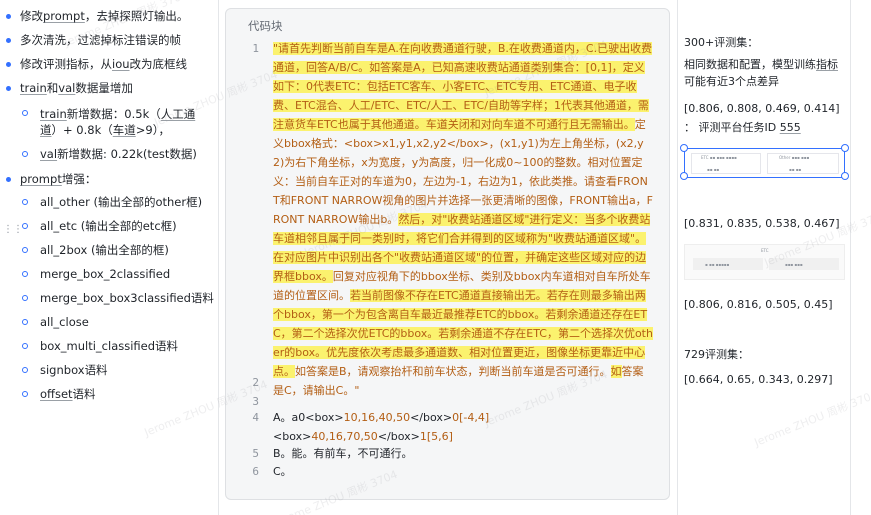  Describe the element at coordinates (255, 48) in the screenshot. I see `line-number: 1` at that location.